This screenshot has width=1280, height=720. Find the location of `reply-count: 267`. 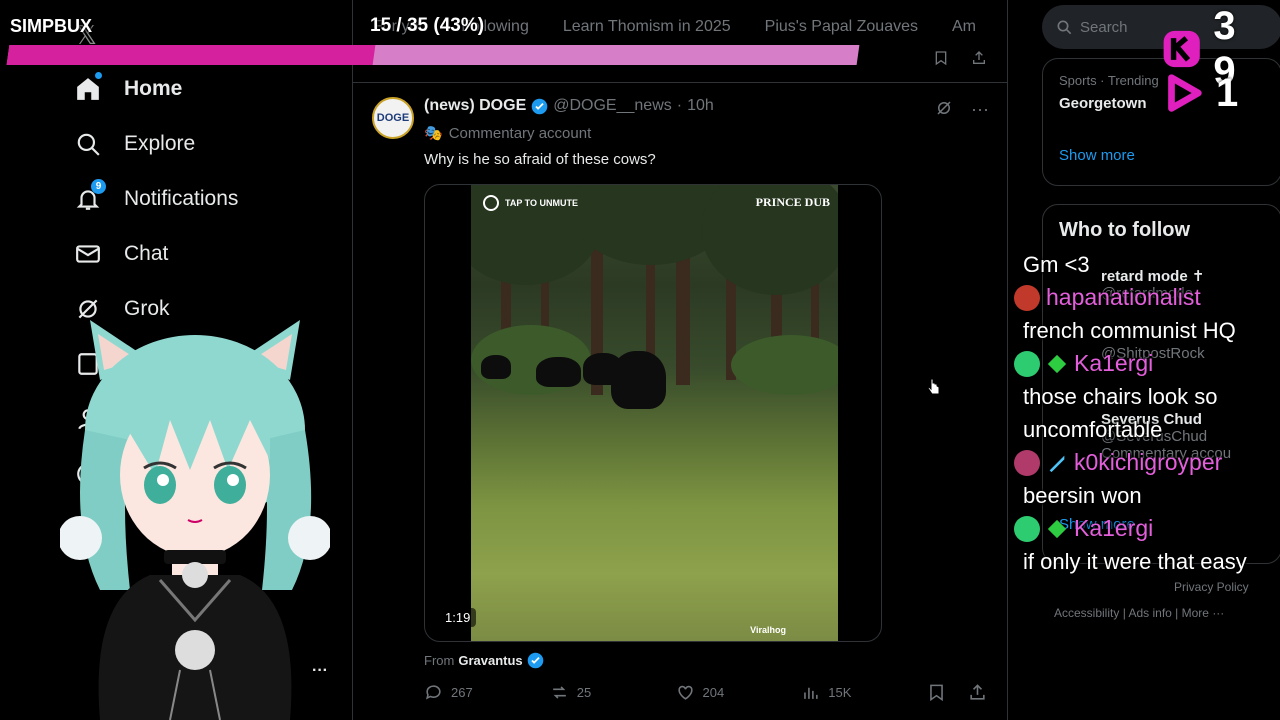

reply-count: 267 is located at coordinates (462, 692).